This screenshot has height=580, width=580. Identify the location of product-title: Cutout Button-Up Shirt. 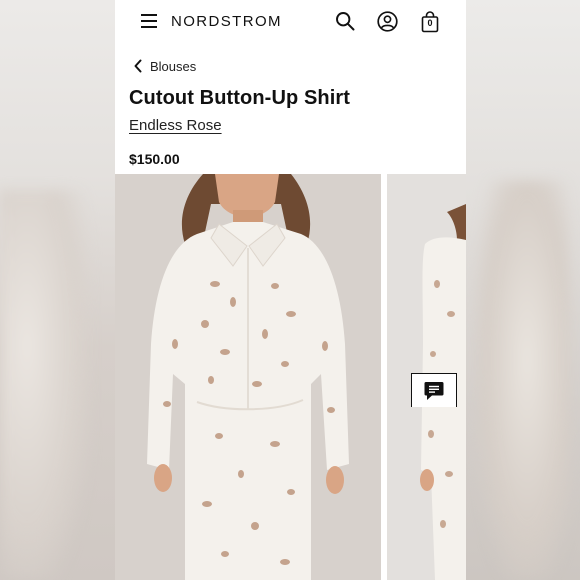
(240, 98).